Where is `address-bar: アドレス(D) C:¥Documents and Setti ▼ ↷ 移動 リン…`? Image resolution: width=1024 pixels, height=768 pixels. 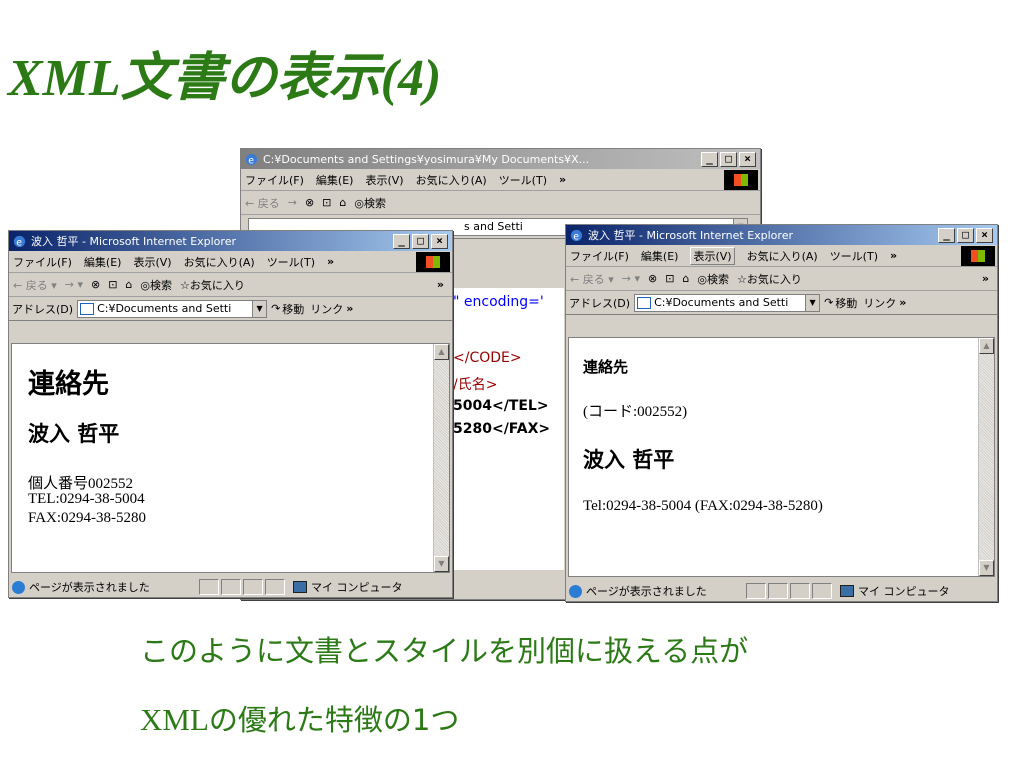
address-bar: アドレス(D) C:¥Documents and Setti ▼ ↷ 移動 リン… is located at coordinates (781, 303).